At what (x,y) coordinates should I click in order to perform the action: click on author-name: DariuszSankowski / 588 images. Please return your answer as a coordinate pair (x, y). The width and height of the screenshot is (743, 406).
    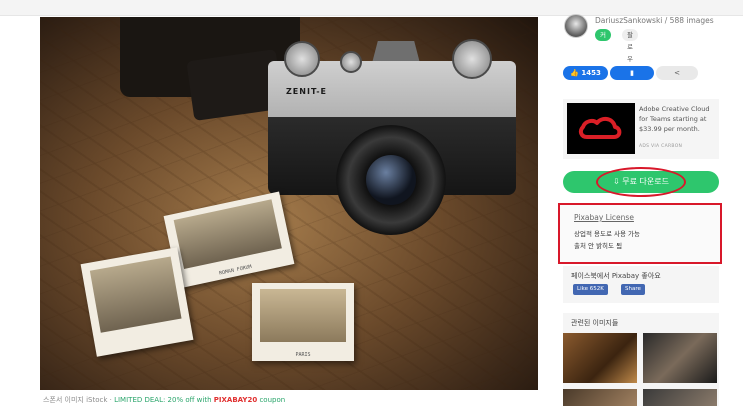
    Looking at the image, I should click on (654, 20).